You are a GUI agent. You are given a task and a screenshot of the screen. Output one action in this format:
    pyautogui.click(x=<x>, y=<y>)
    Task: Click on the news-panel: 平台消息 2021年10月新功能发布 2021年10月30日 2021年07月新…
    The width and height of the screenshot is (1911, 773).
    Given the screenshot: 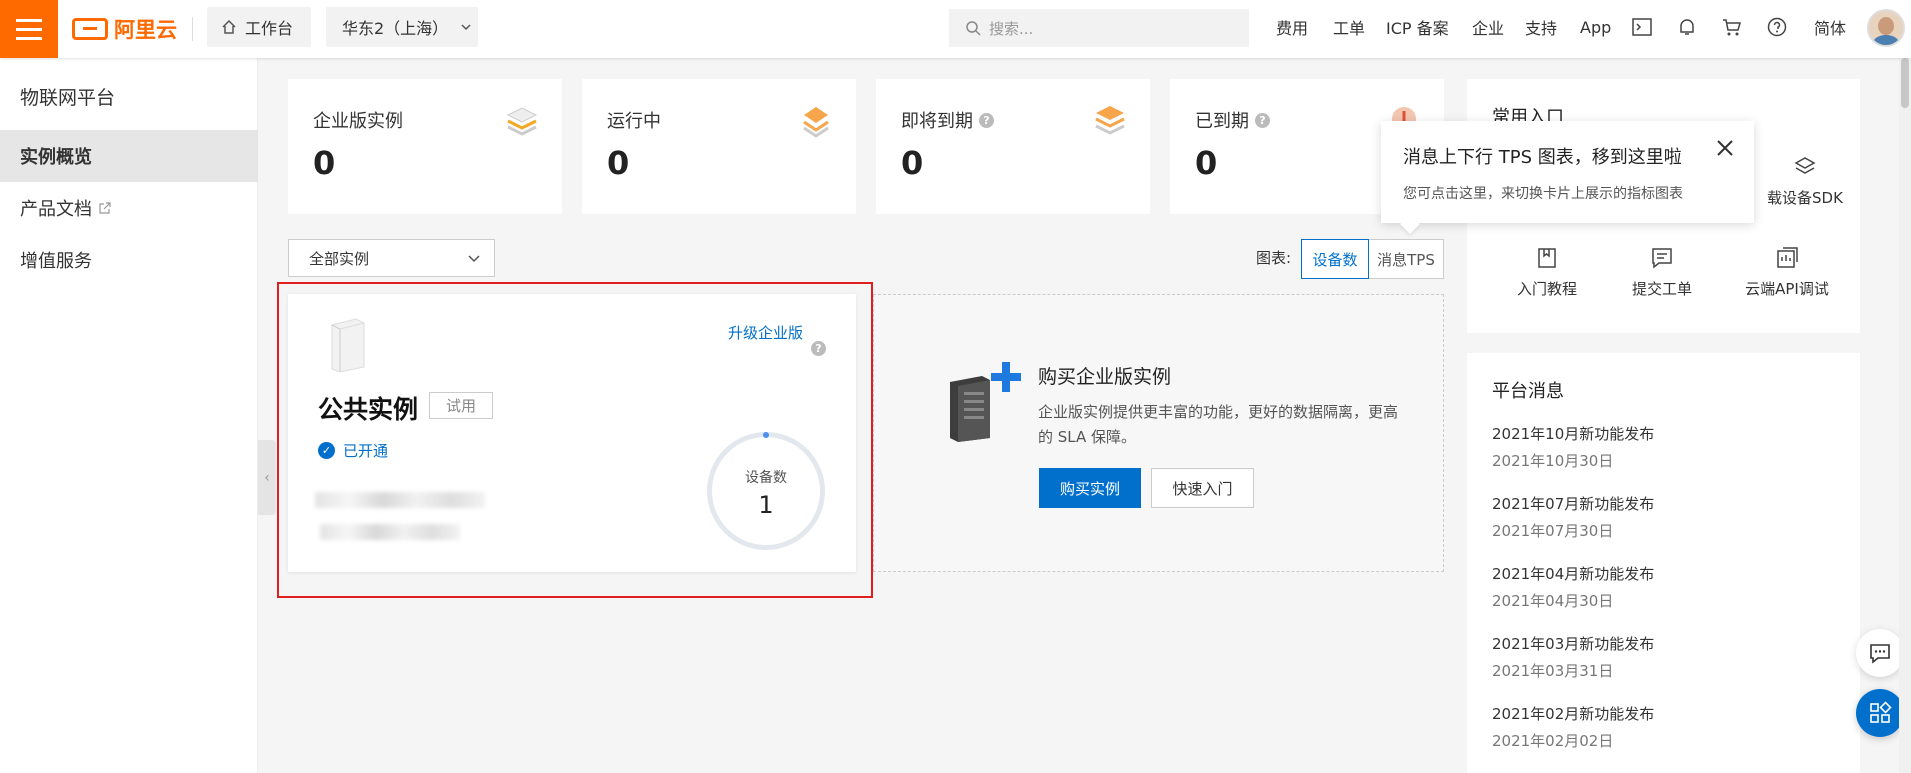 What is the action you would take?
    pyautogui.click(x=1663, y=563)
    